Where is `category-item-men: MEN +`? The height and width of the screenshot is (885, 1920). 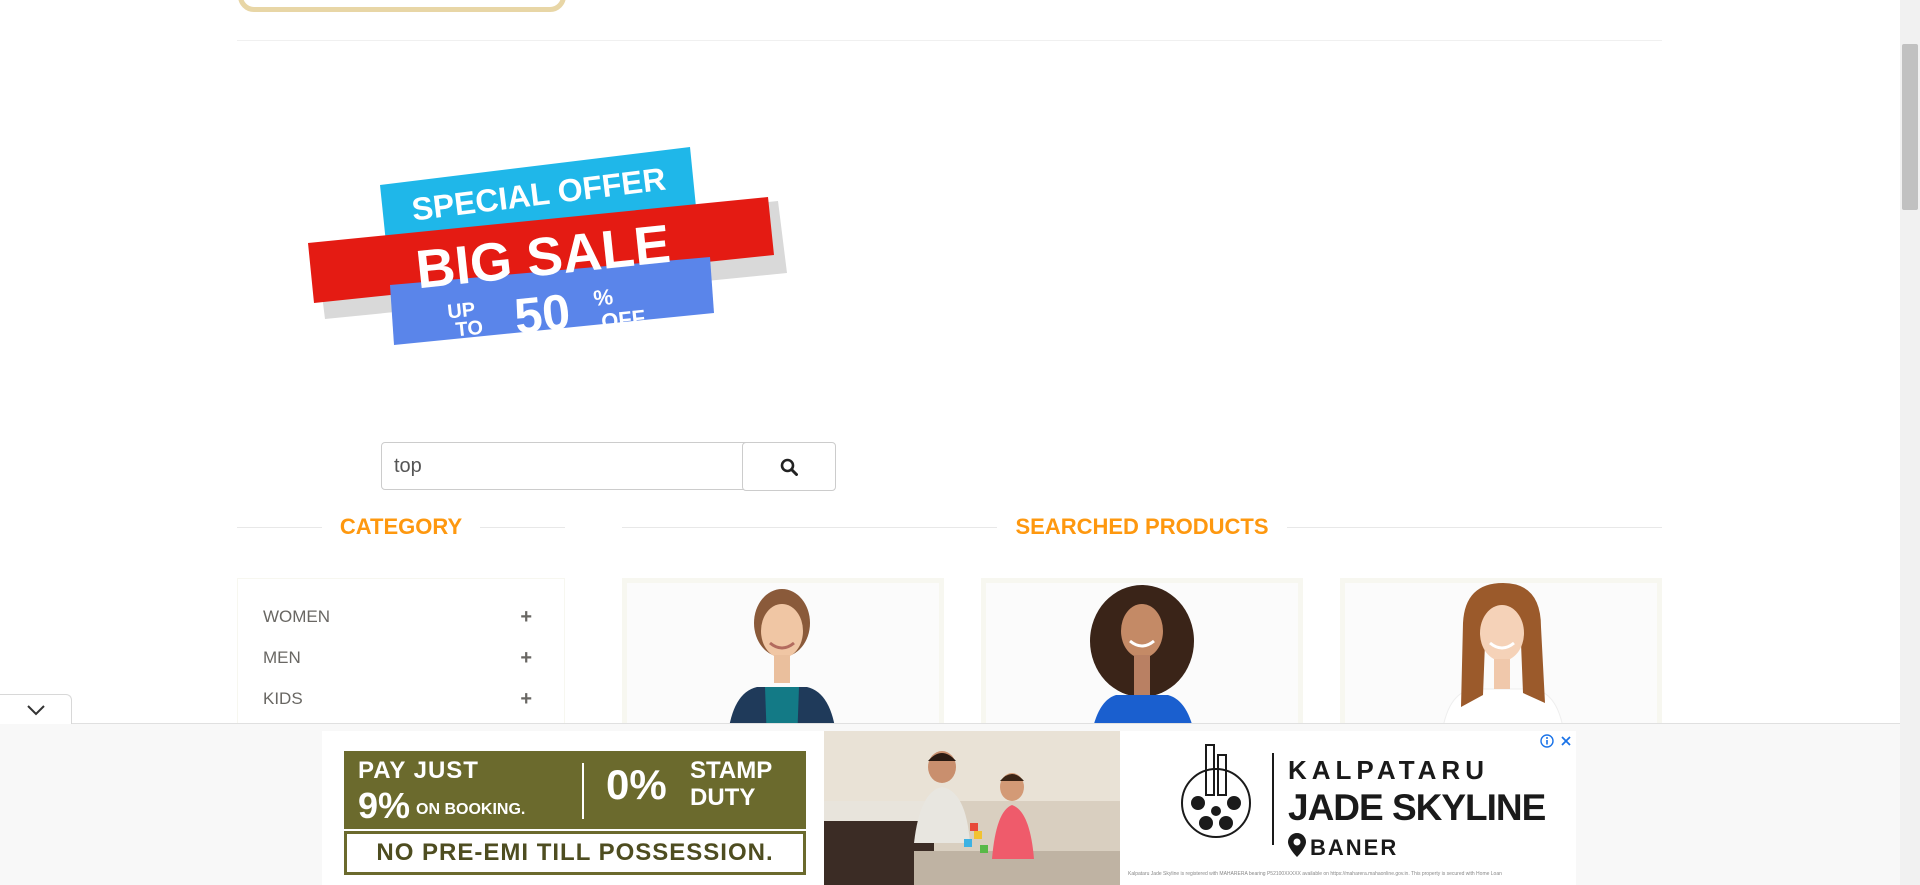 category-item-men: MEN + is located at coordinates (397, 658).